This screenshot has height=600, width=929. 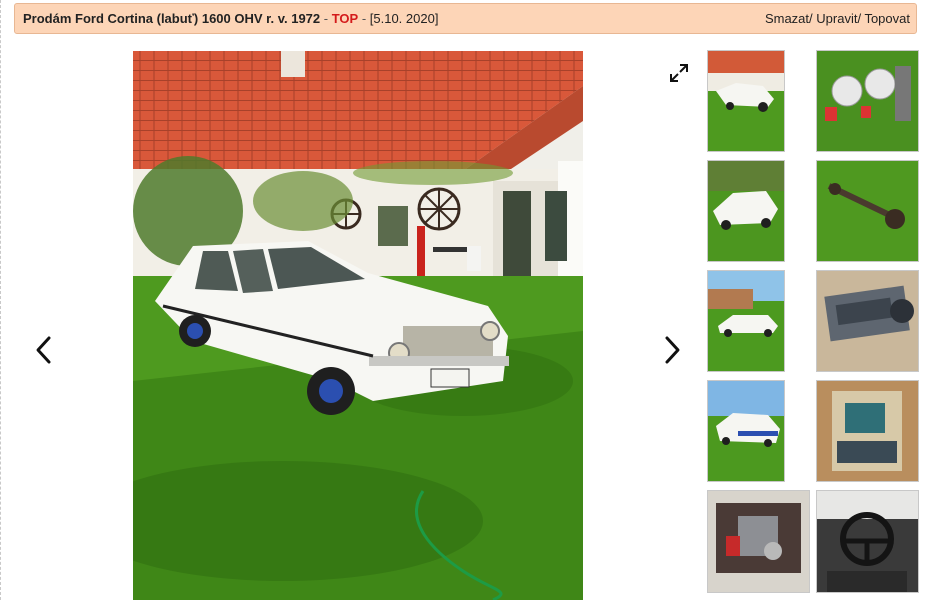 I want to click on left-border-rule, so click(x=0, y=300).